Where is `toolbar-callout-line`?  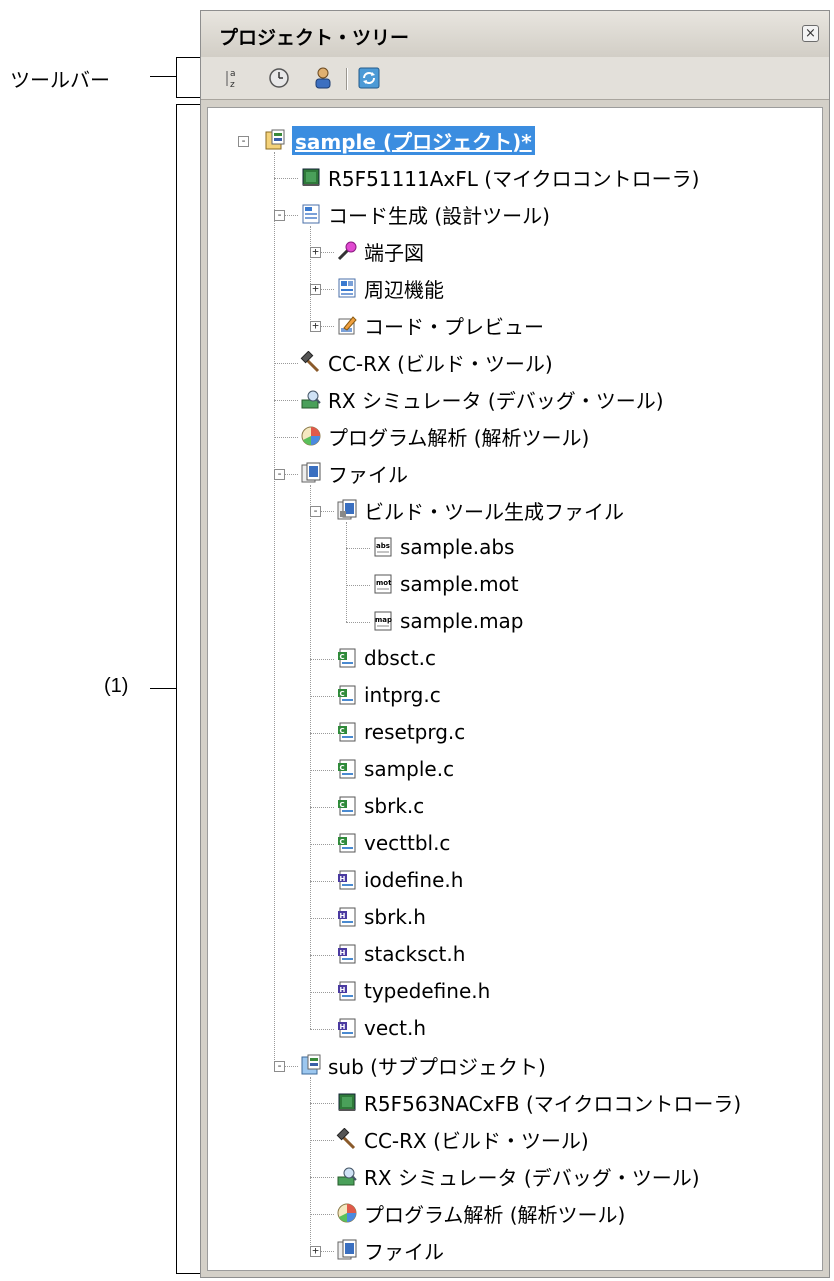
toolbar-callout-line is located at coordinates (163, 76).